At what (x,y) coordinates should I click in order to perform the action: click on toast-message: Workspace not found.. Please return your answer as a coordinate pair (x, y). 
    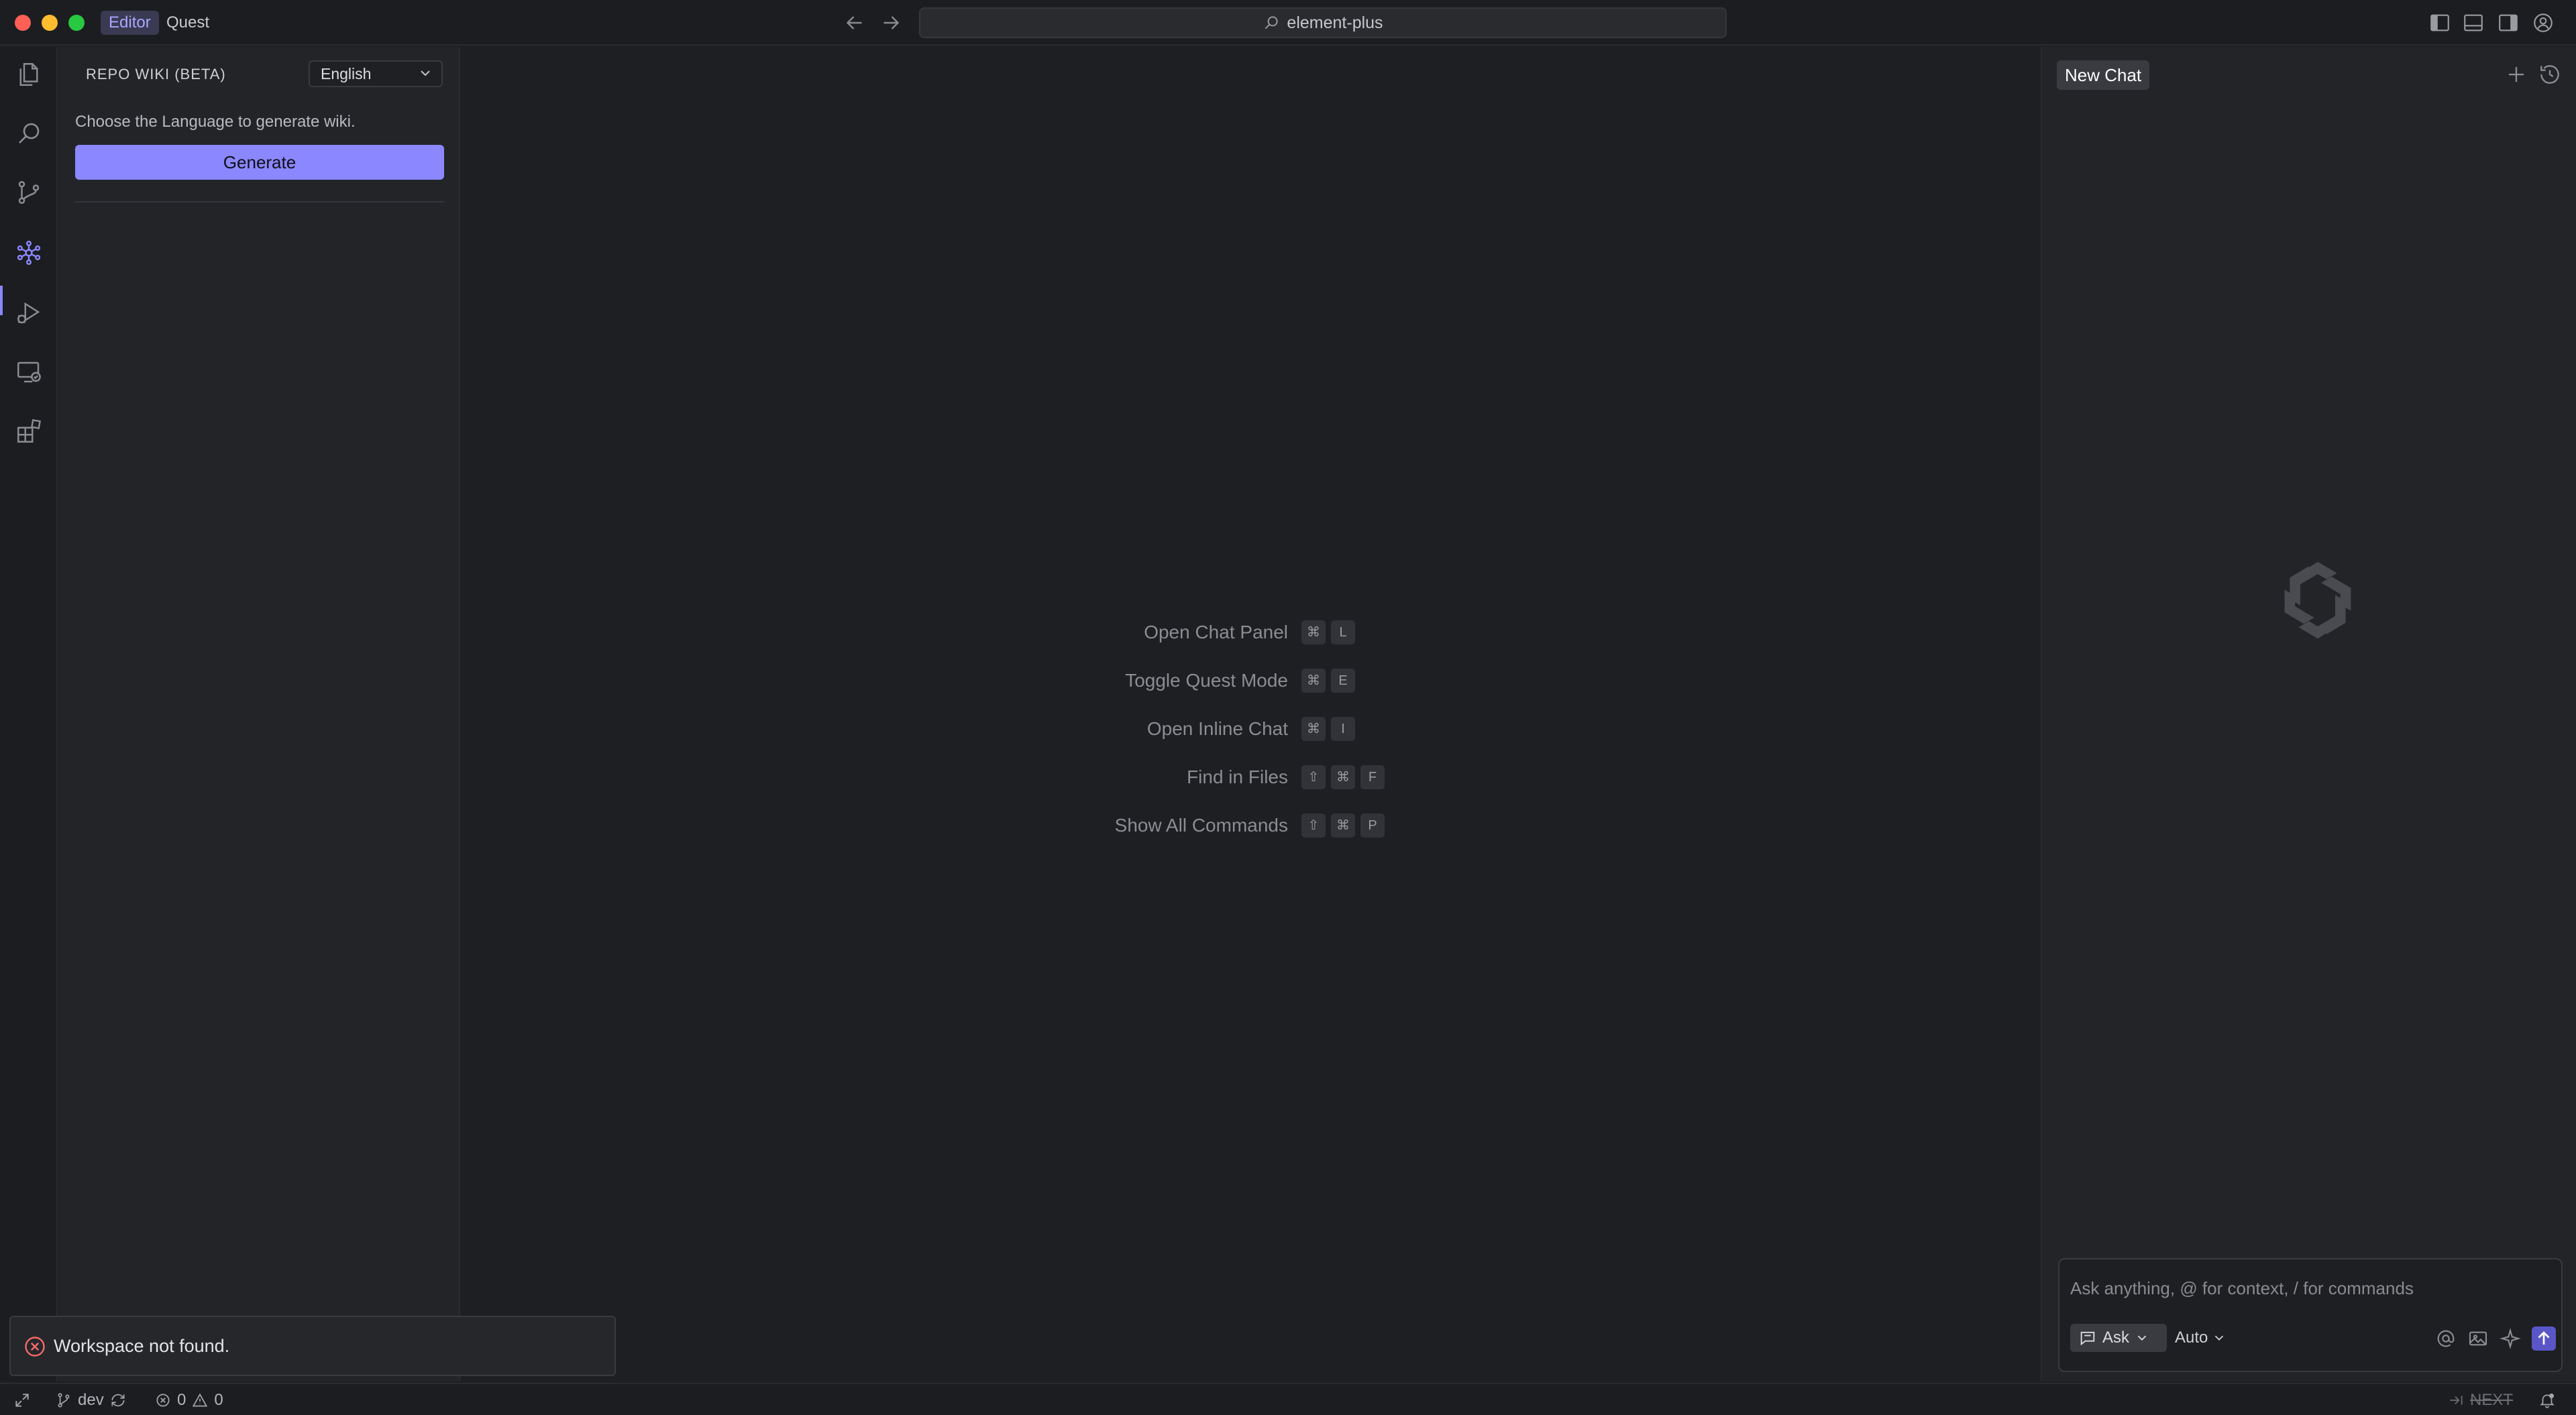
    Looking at the image, I should click on (142, 1346).